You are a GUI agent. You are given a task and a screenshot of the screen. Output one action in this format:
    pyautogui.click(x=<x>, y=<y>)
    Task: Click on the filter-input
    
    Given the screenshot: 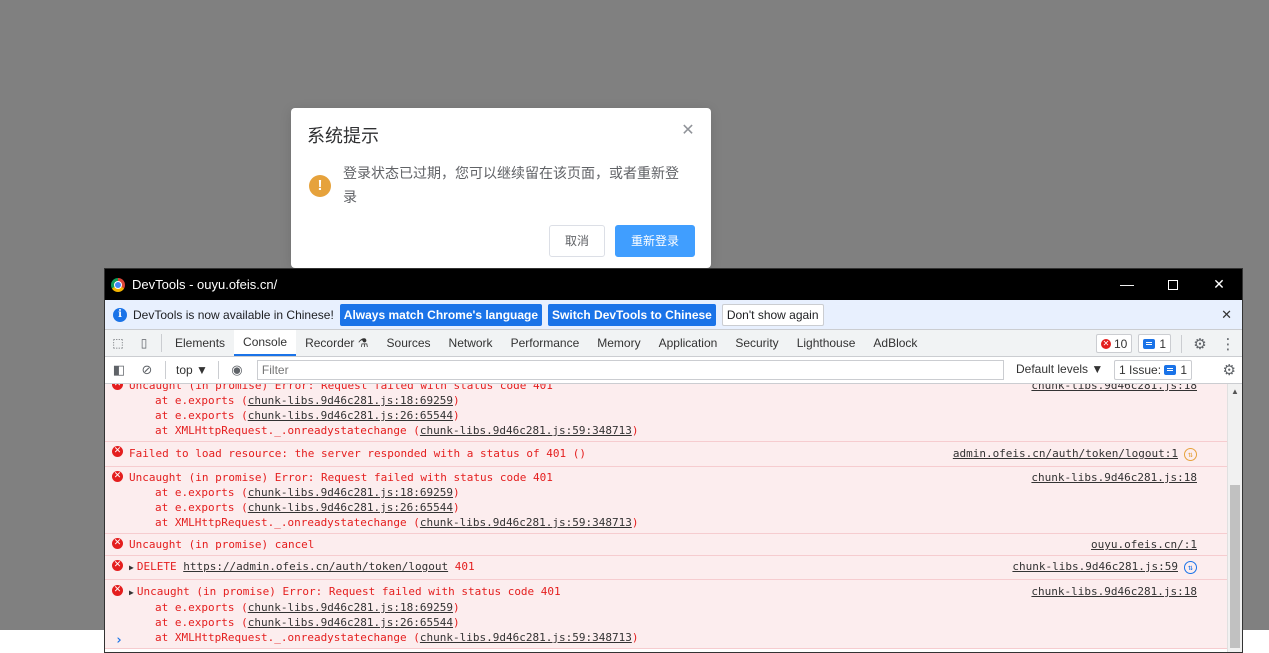 What is the action you would take?
    pyautogui.click(x=630, y=370)
    